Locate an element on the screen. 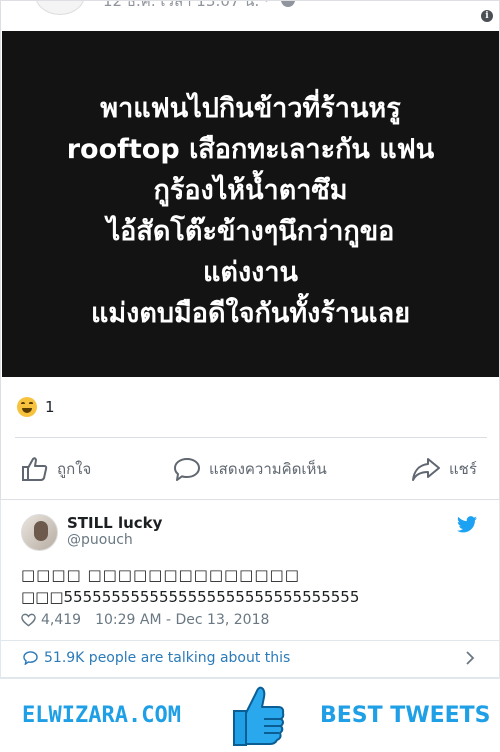  speech-bubble-icon is located at coordinates (30, 658).